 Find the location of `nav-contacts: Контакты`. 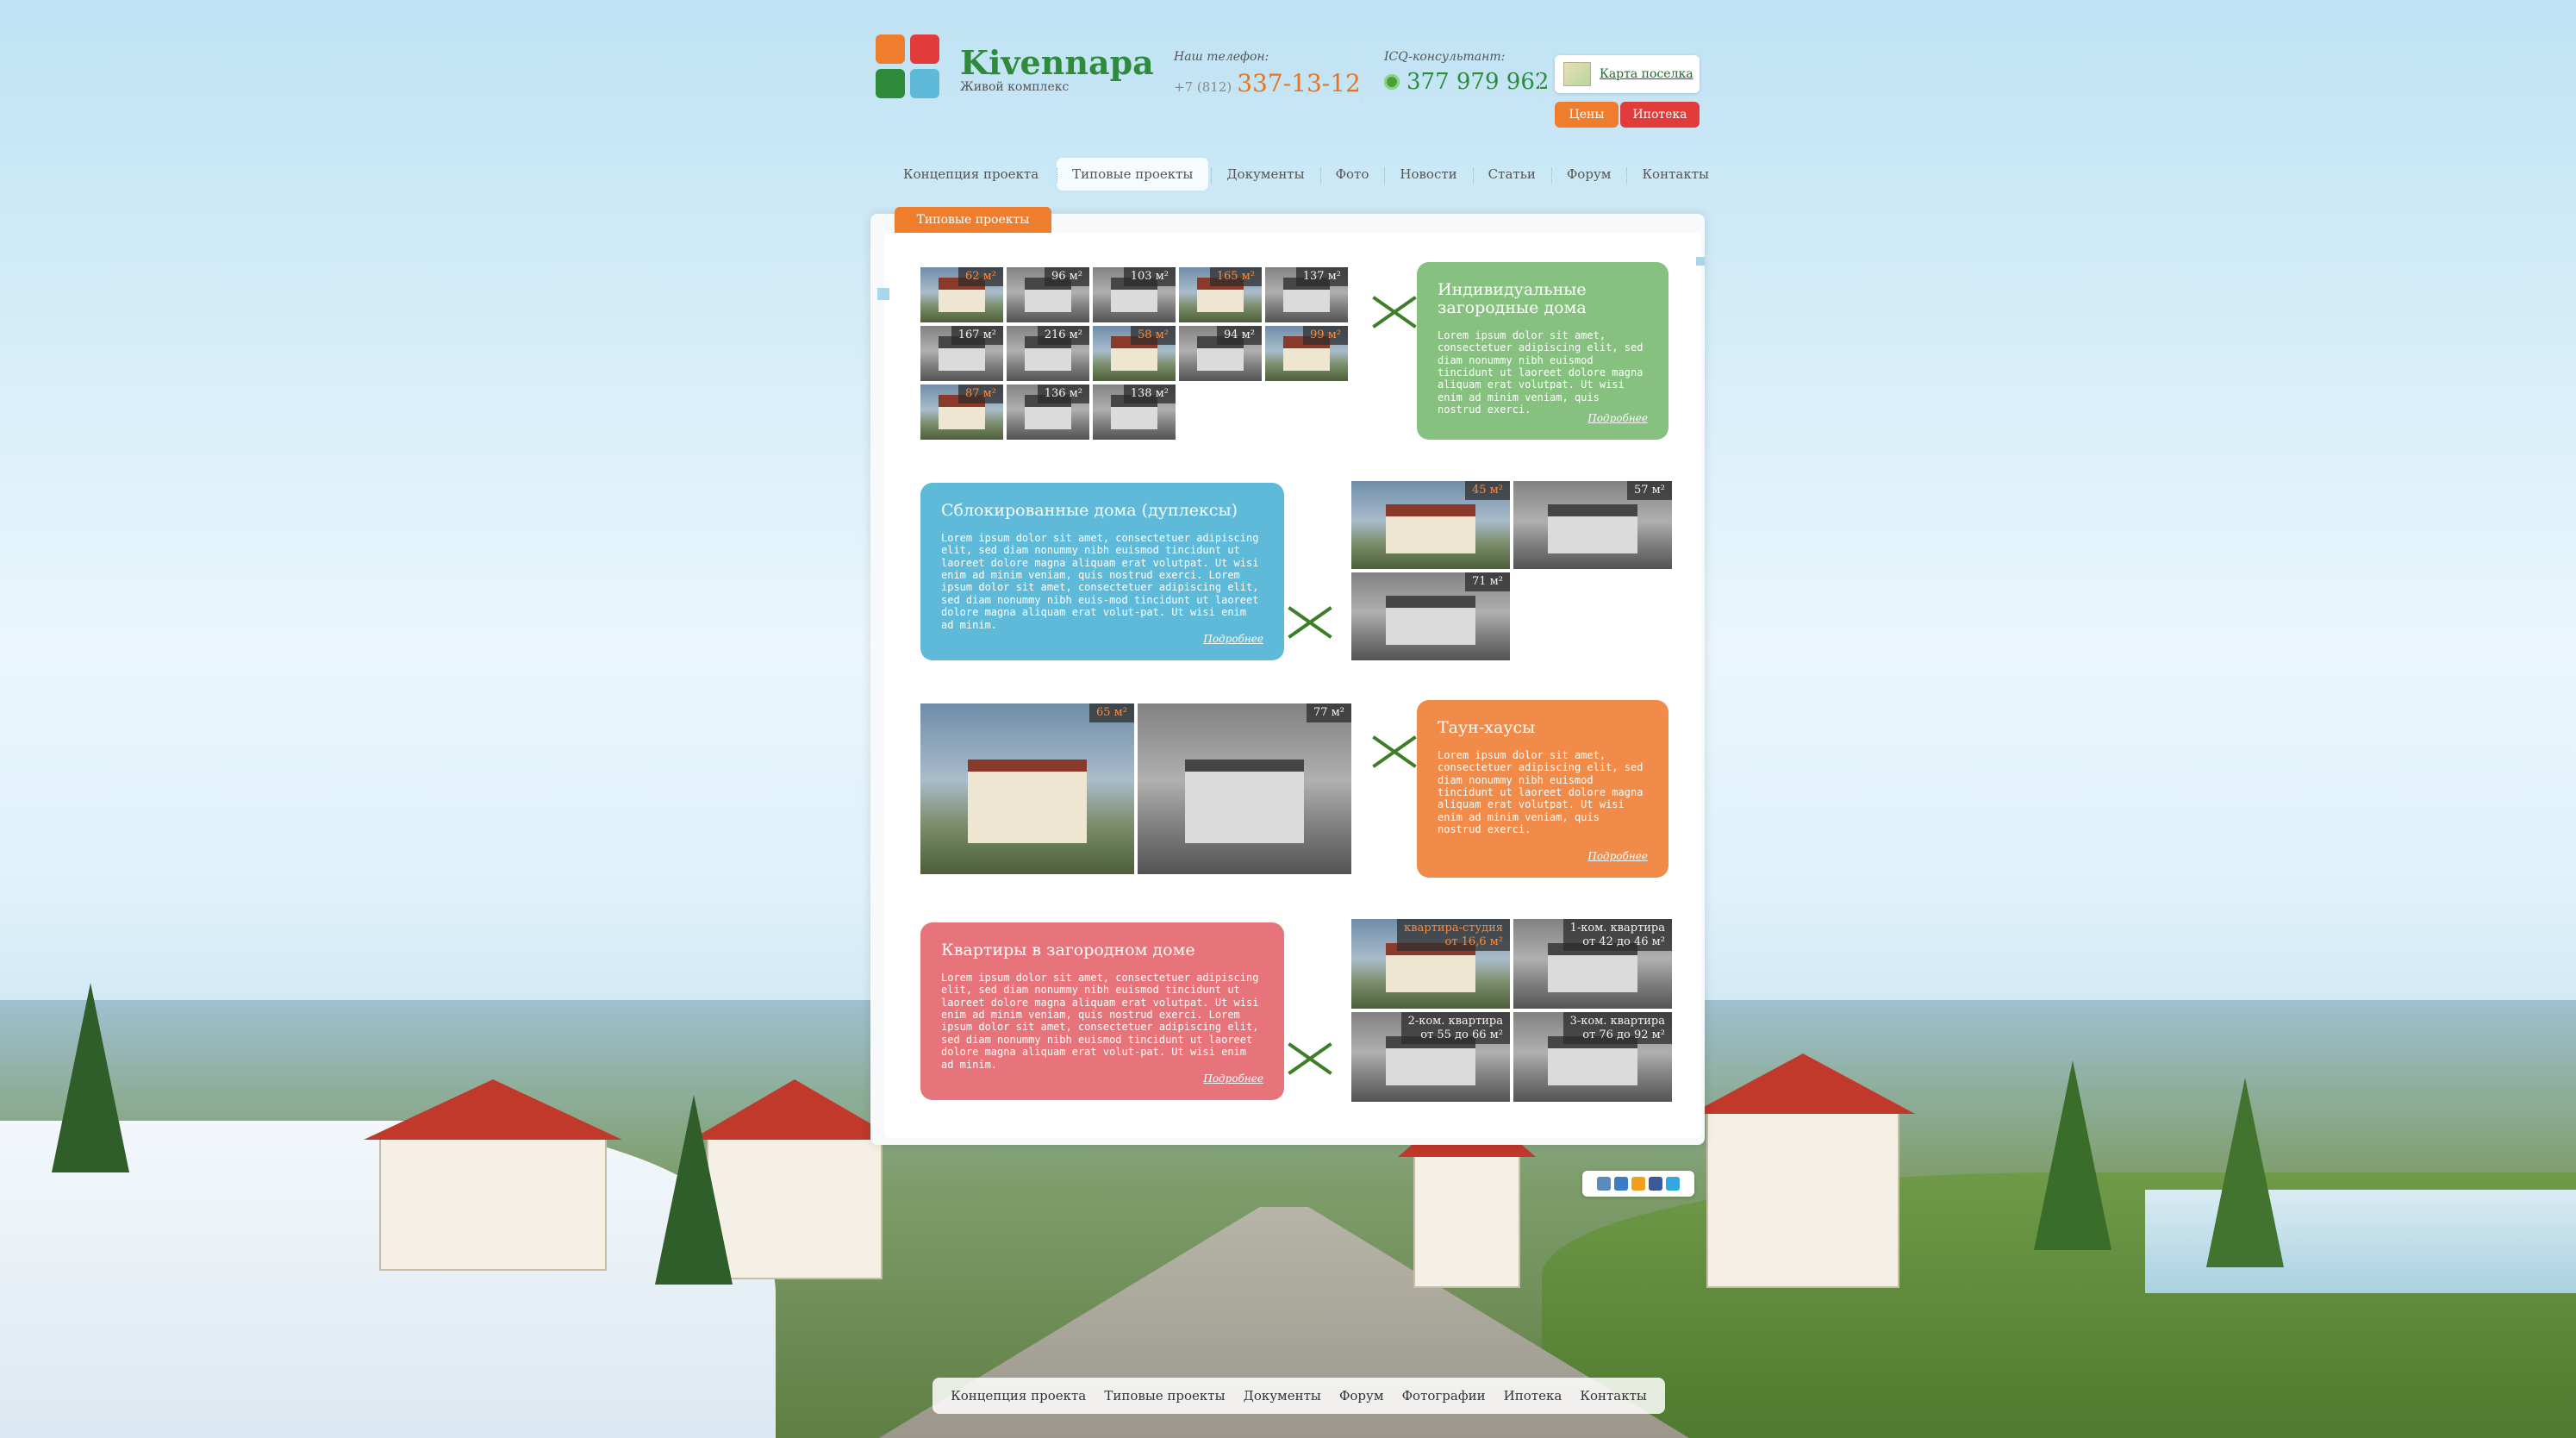

nav-contacts: Контакты is located at coordinates (1675, 174).